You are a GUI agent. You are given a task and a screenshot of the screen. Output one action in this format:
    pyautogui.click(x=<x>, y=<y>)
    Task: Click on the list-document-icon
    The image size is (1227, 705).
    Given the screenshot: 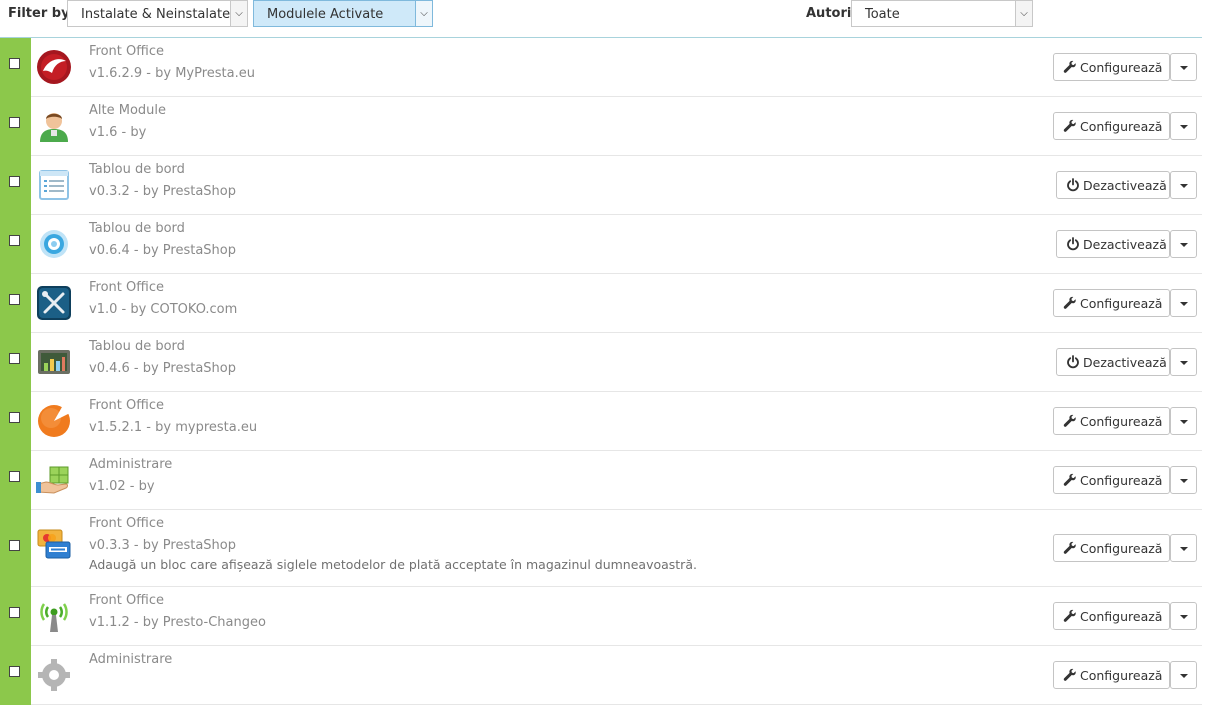 What is the action you would take?
    pyautogui.click(x=54, y=185)
    